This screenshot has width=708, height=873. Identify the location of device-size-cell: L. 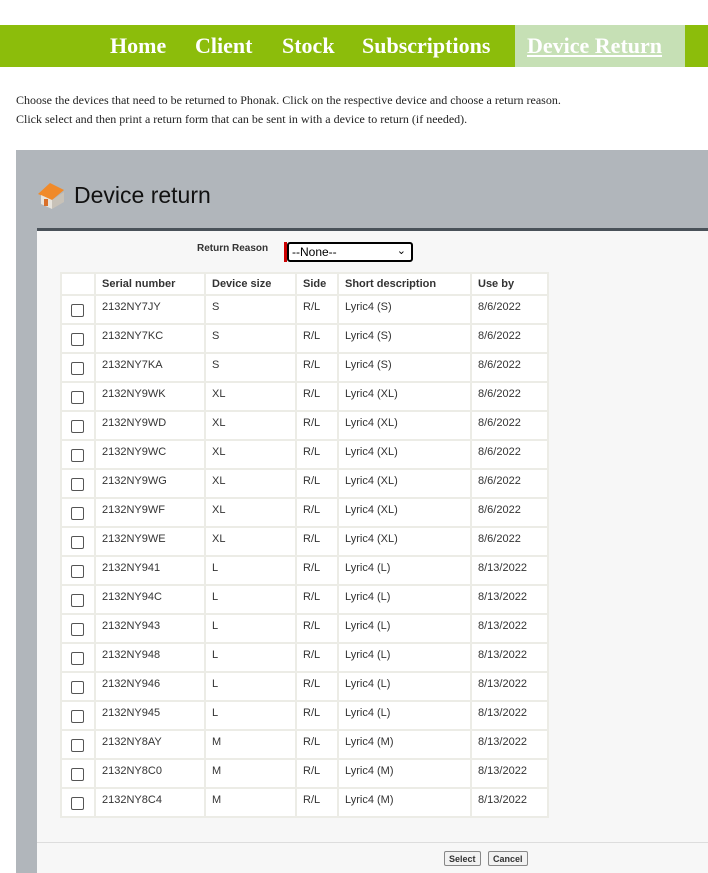
(250, 715).